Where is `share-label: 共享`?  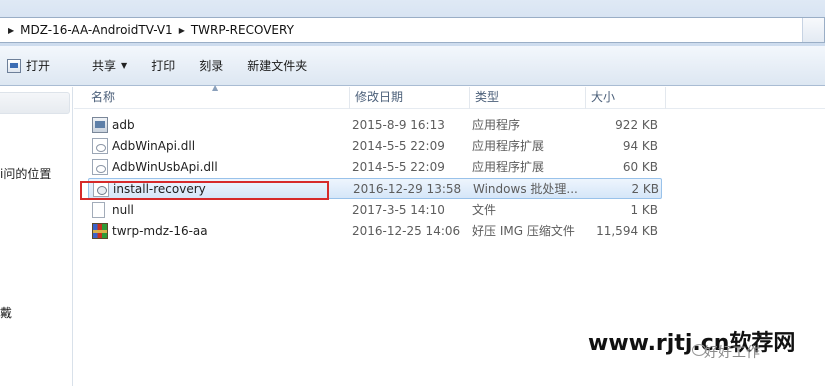 share-label: 共享 is located at coordinates (104, 66).